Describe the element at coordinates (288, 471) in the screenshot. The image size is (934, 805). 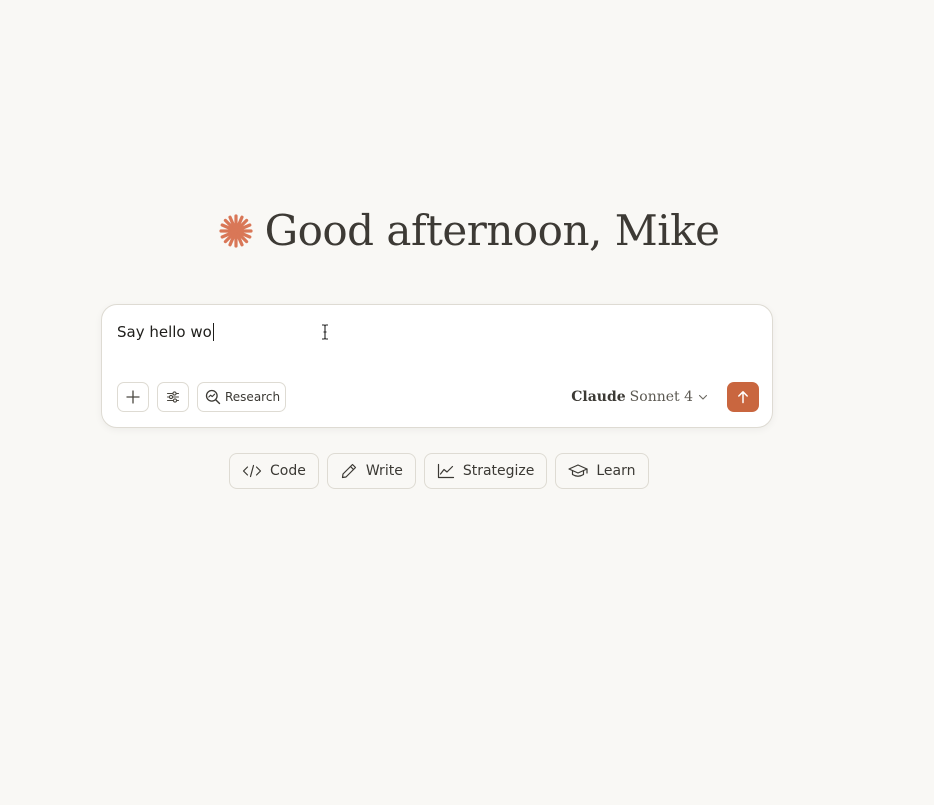
I see `chip-code-label: Code` at that location.